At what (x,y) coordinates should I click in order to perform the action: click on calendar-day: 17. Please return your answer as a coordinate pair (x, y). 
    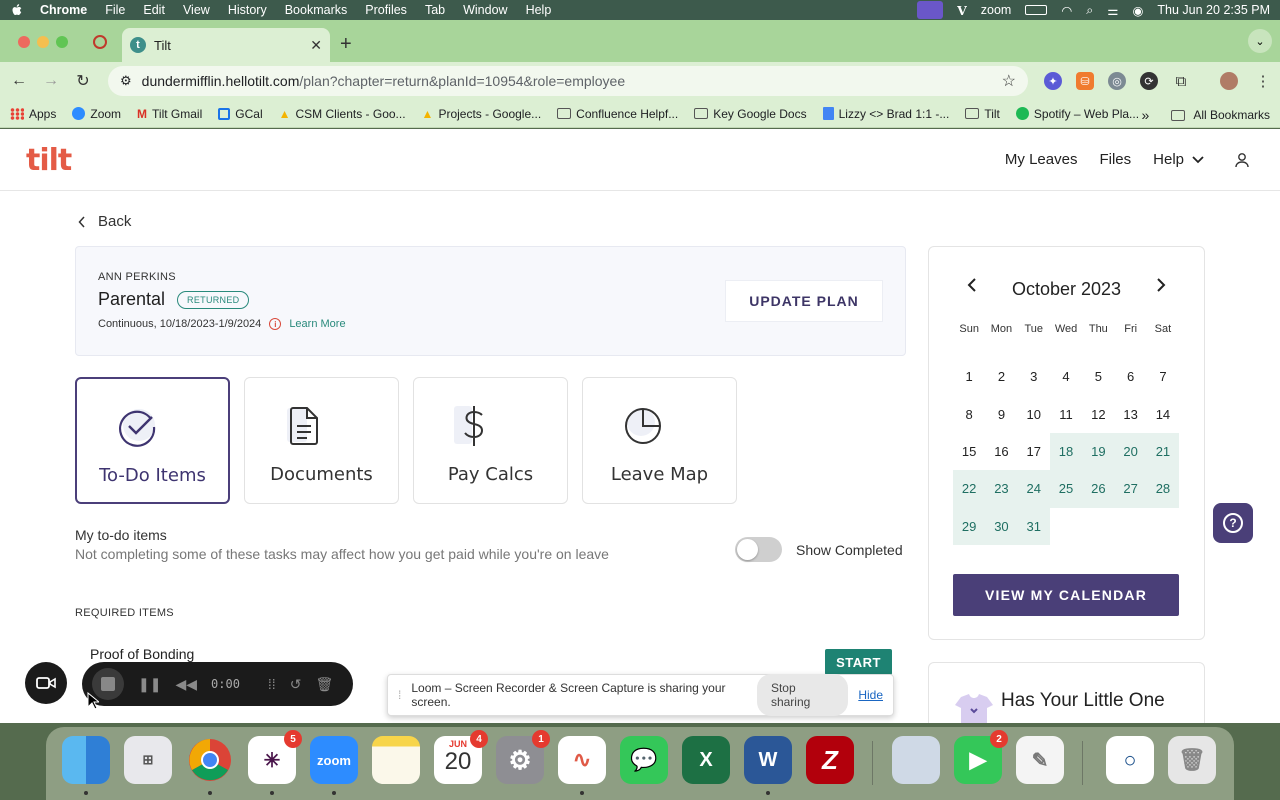
    Looking at the image, I should click on (1034, 451).